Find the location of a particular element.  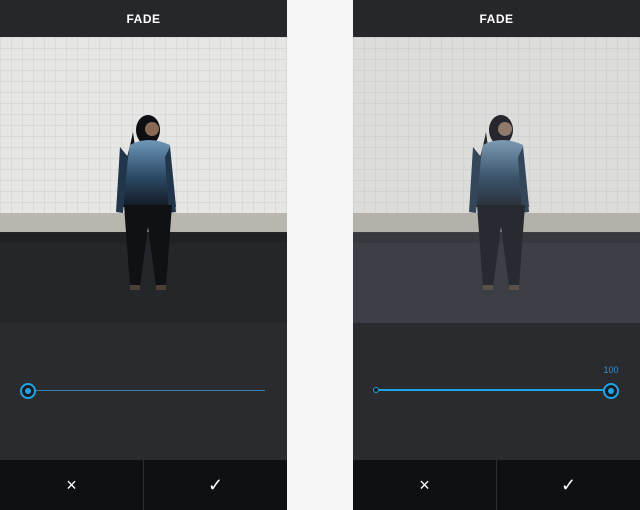

slider-track-fill is located at coordinates (495, 390).